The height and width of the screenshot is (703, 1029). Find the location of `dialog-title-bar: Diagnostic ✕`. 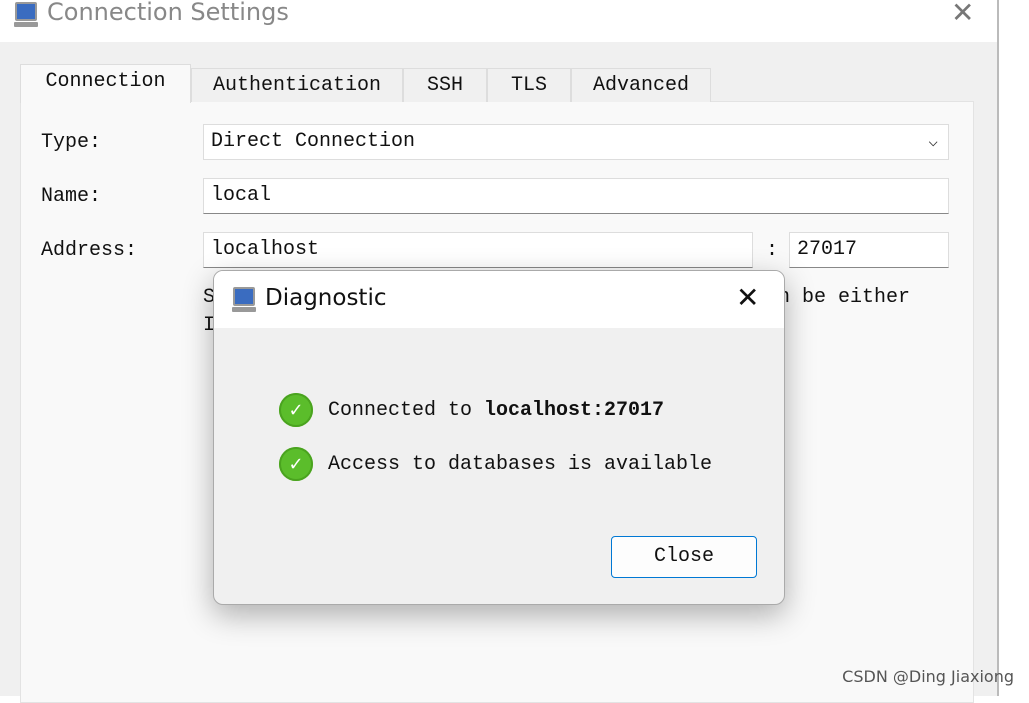

dialog-title-bar: Diagnostic ✕ is located at coordinates (499, 299).